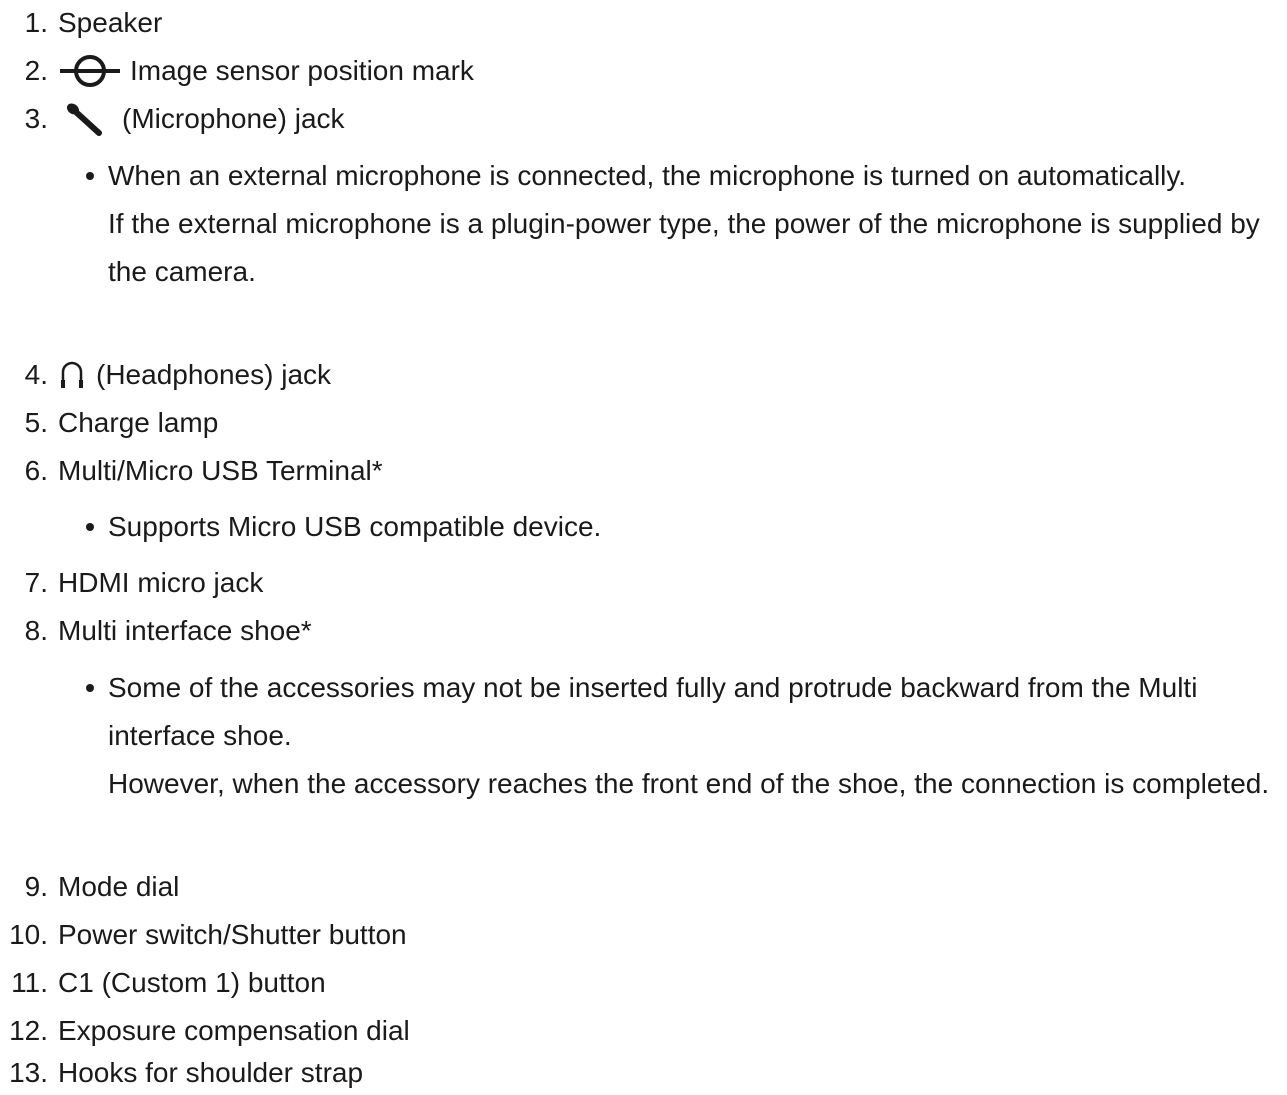 The height and width of the screenshot is (1095, 1287). I want to click on list-item: 9. Mode dial, so click(90, 887).